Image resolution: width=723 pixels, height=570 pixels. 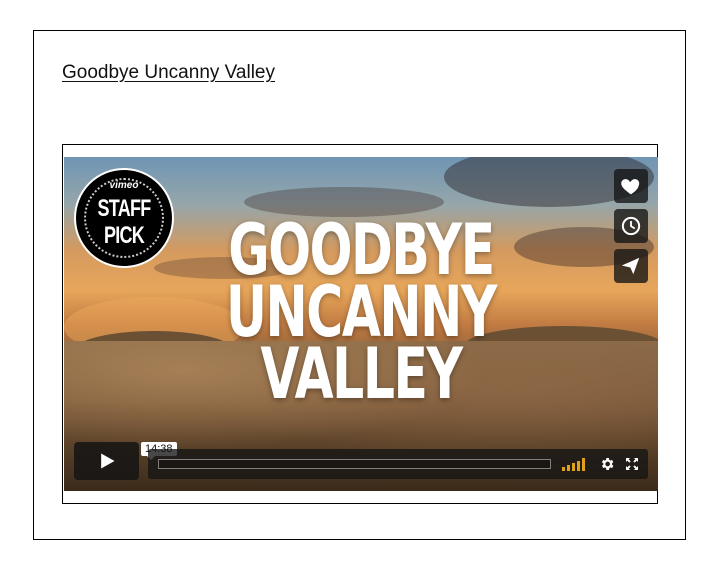 What do you see at coordinates (354, 464) in the screenshot?
I see `progress-bar` at bounding box center [354, 464].